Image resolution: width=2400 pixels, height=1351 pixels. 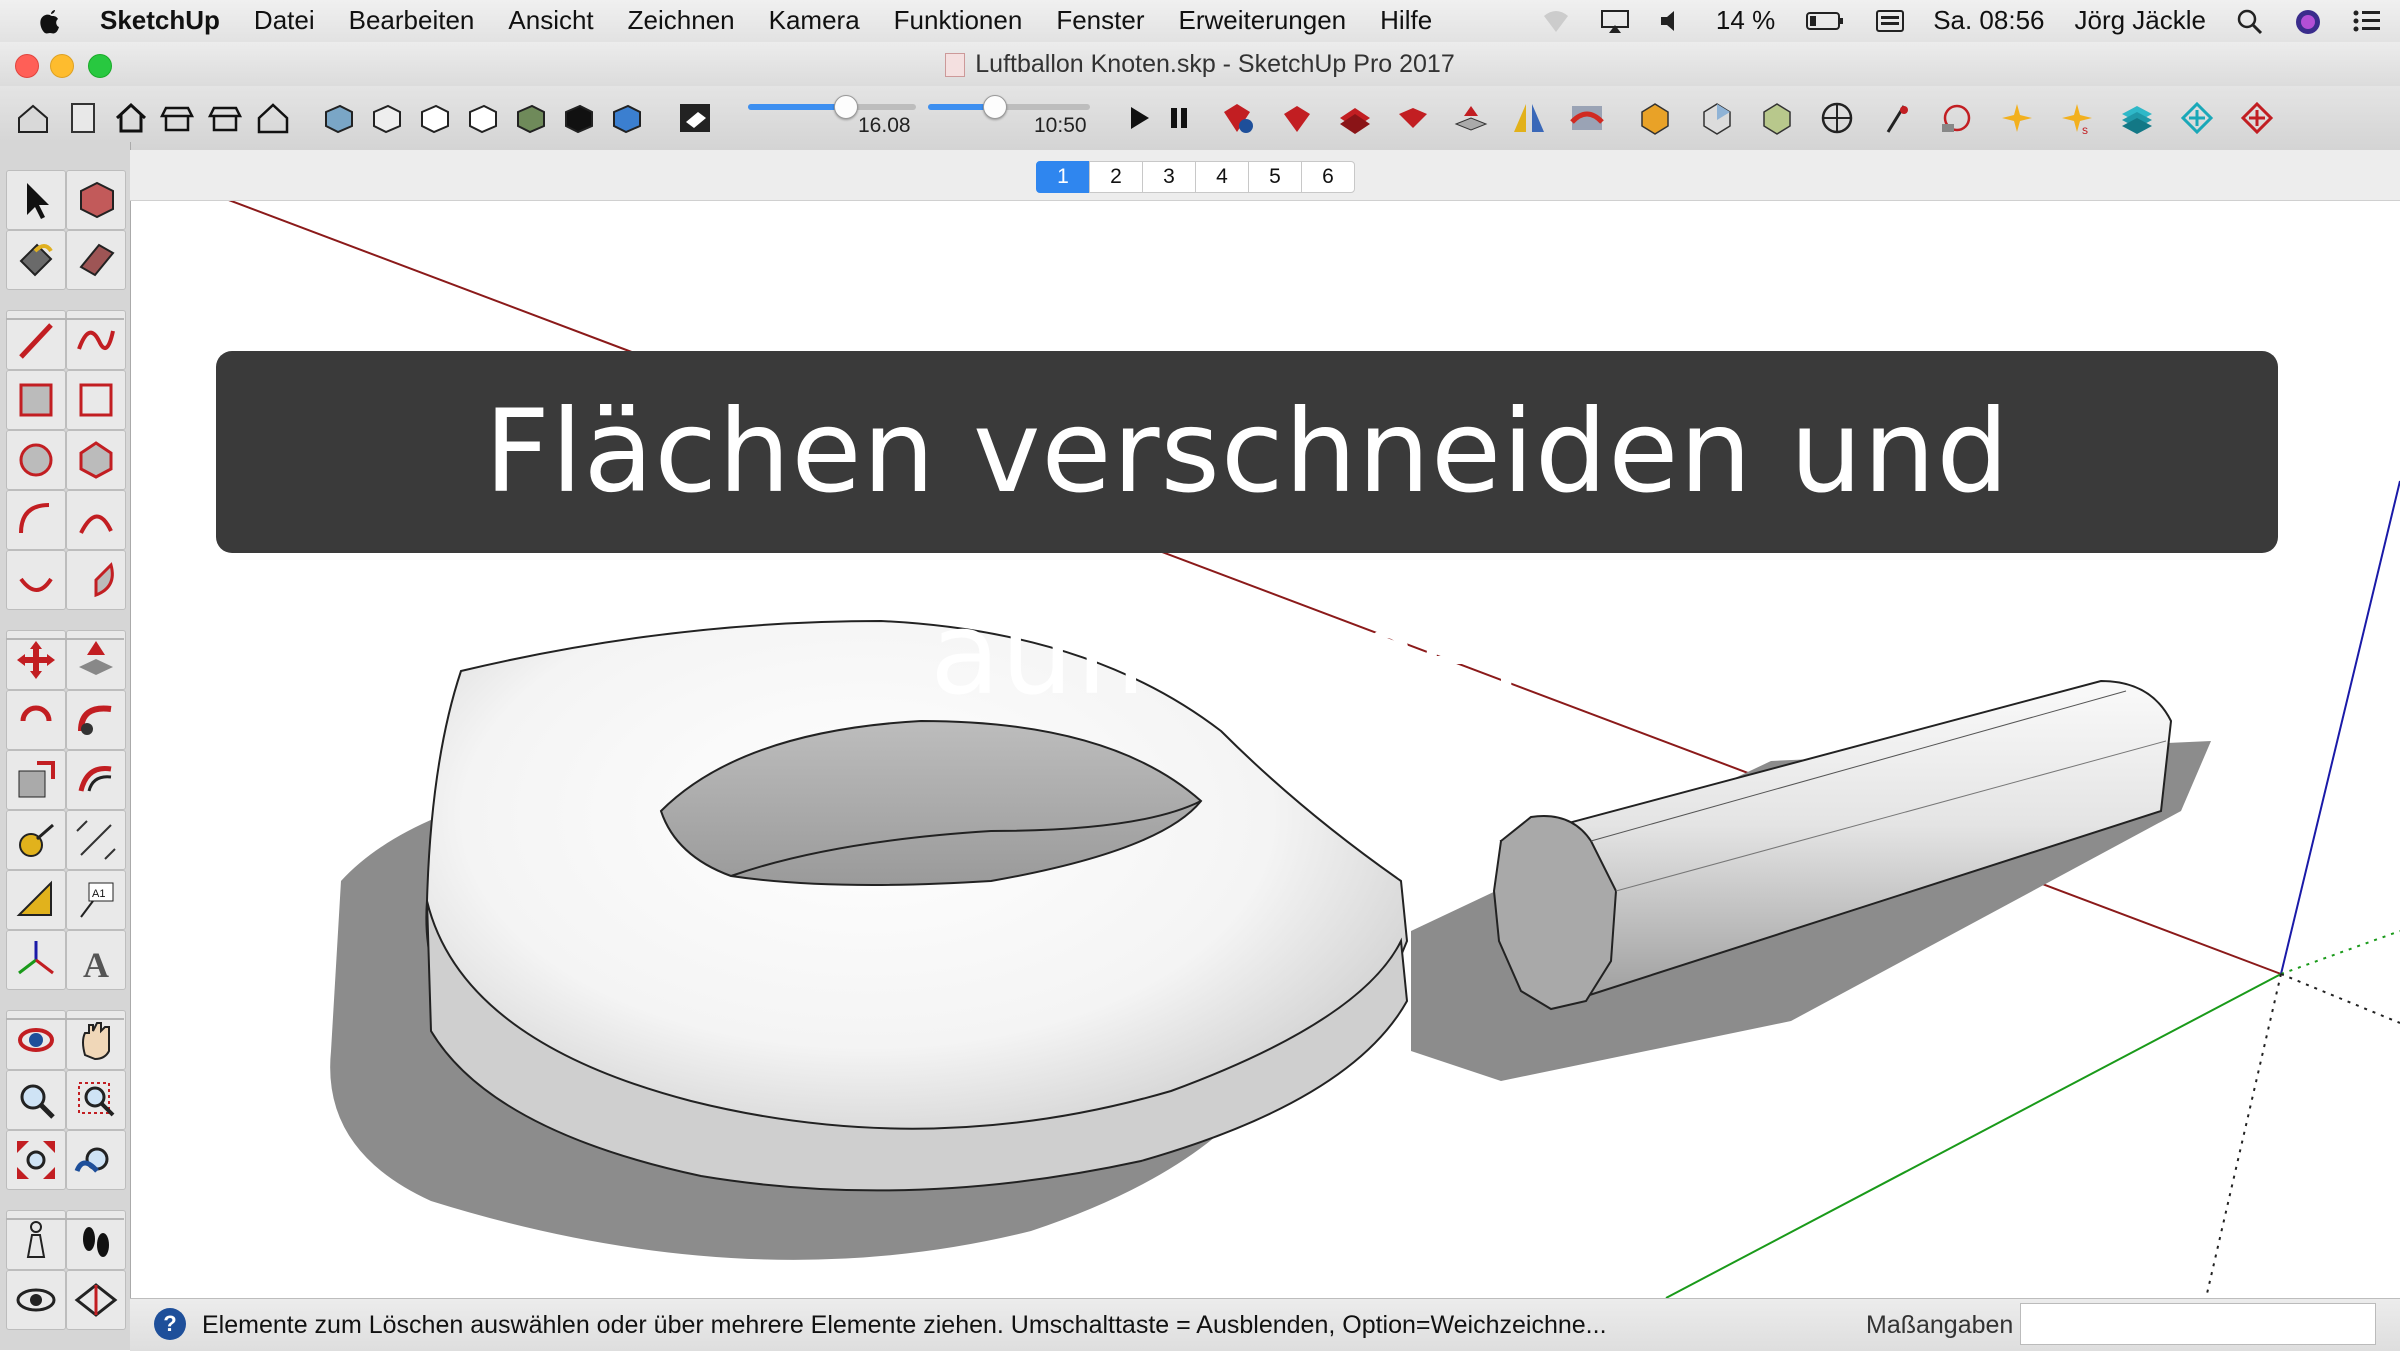 What do you see at coordinates (1169, 177) in the screenshot?
I see `scene-tab-3: 3` at bounding box center [1169, 177].